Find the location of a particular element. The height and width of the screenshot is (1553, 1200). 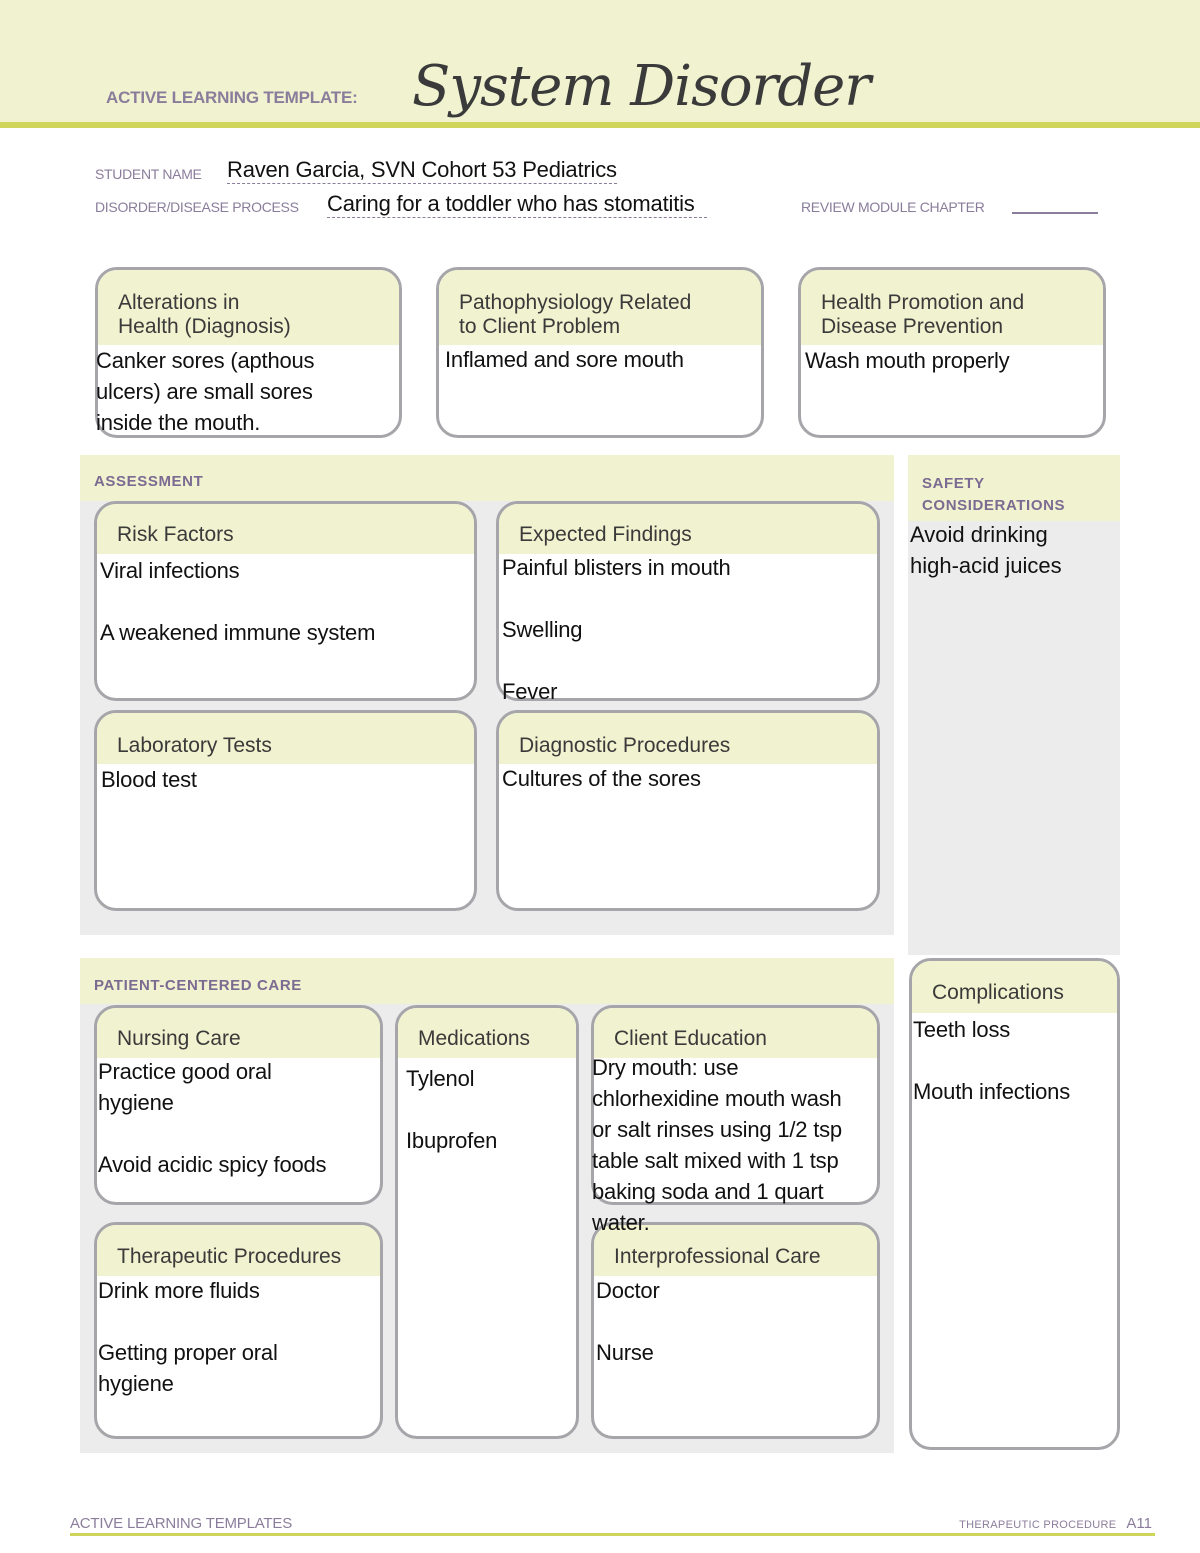

box-title: Nursing Care is located at coordinates (179, 1038).